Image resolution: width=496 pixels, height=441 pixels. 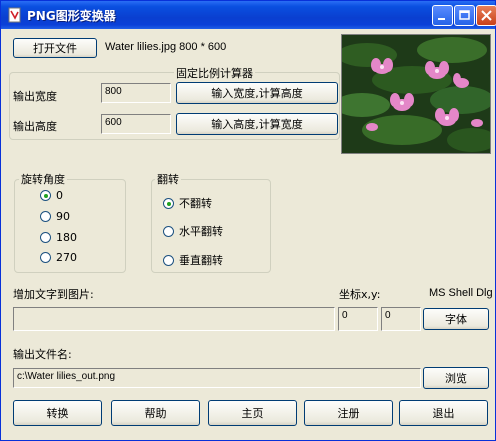 I want to click on coord-label: 坐标x,y:, so click(x=360, y=294).